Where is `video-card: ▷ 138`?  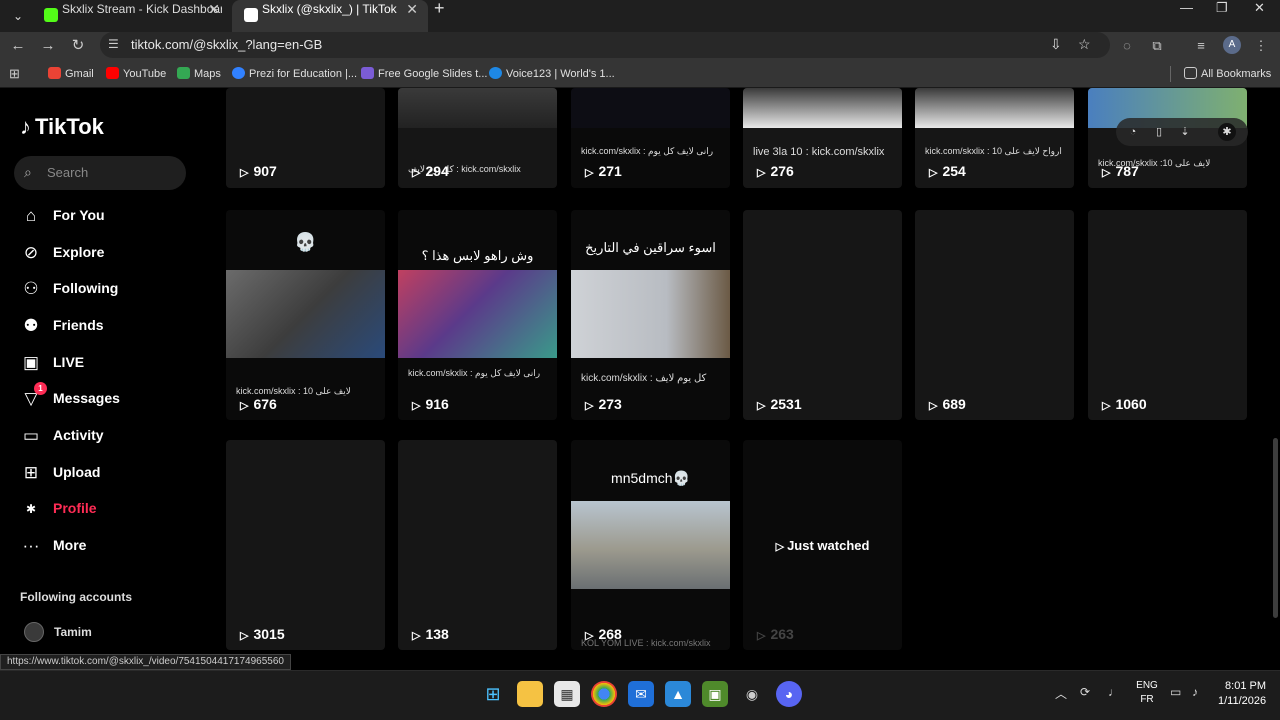 video-card: ▷ 138 is located at coordinates (477, 545).